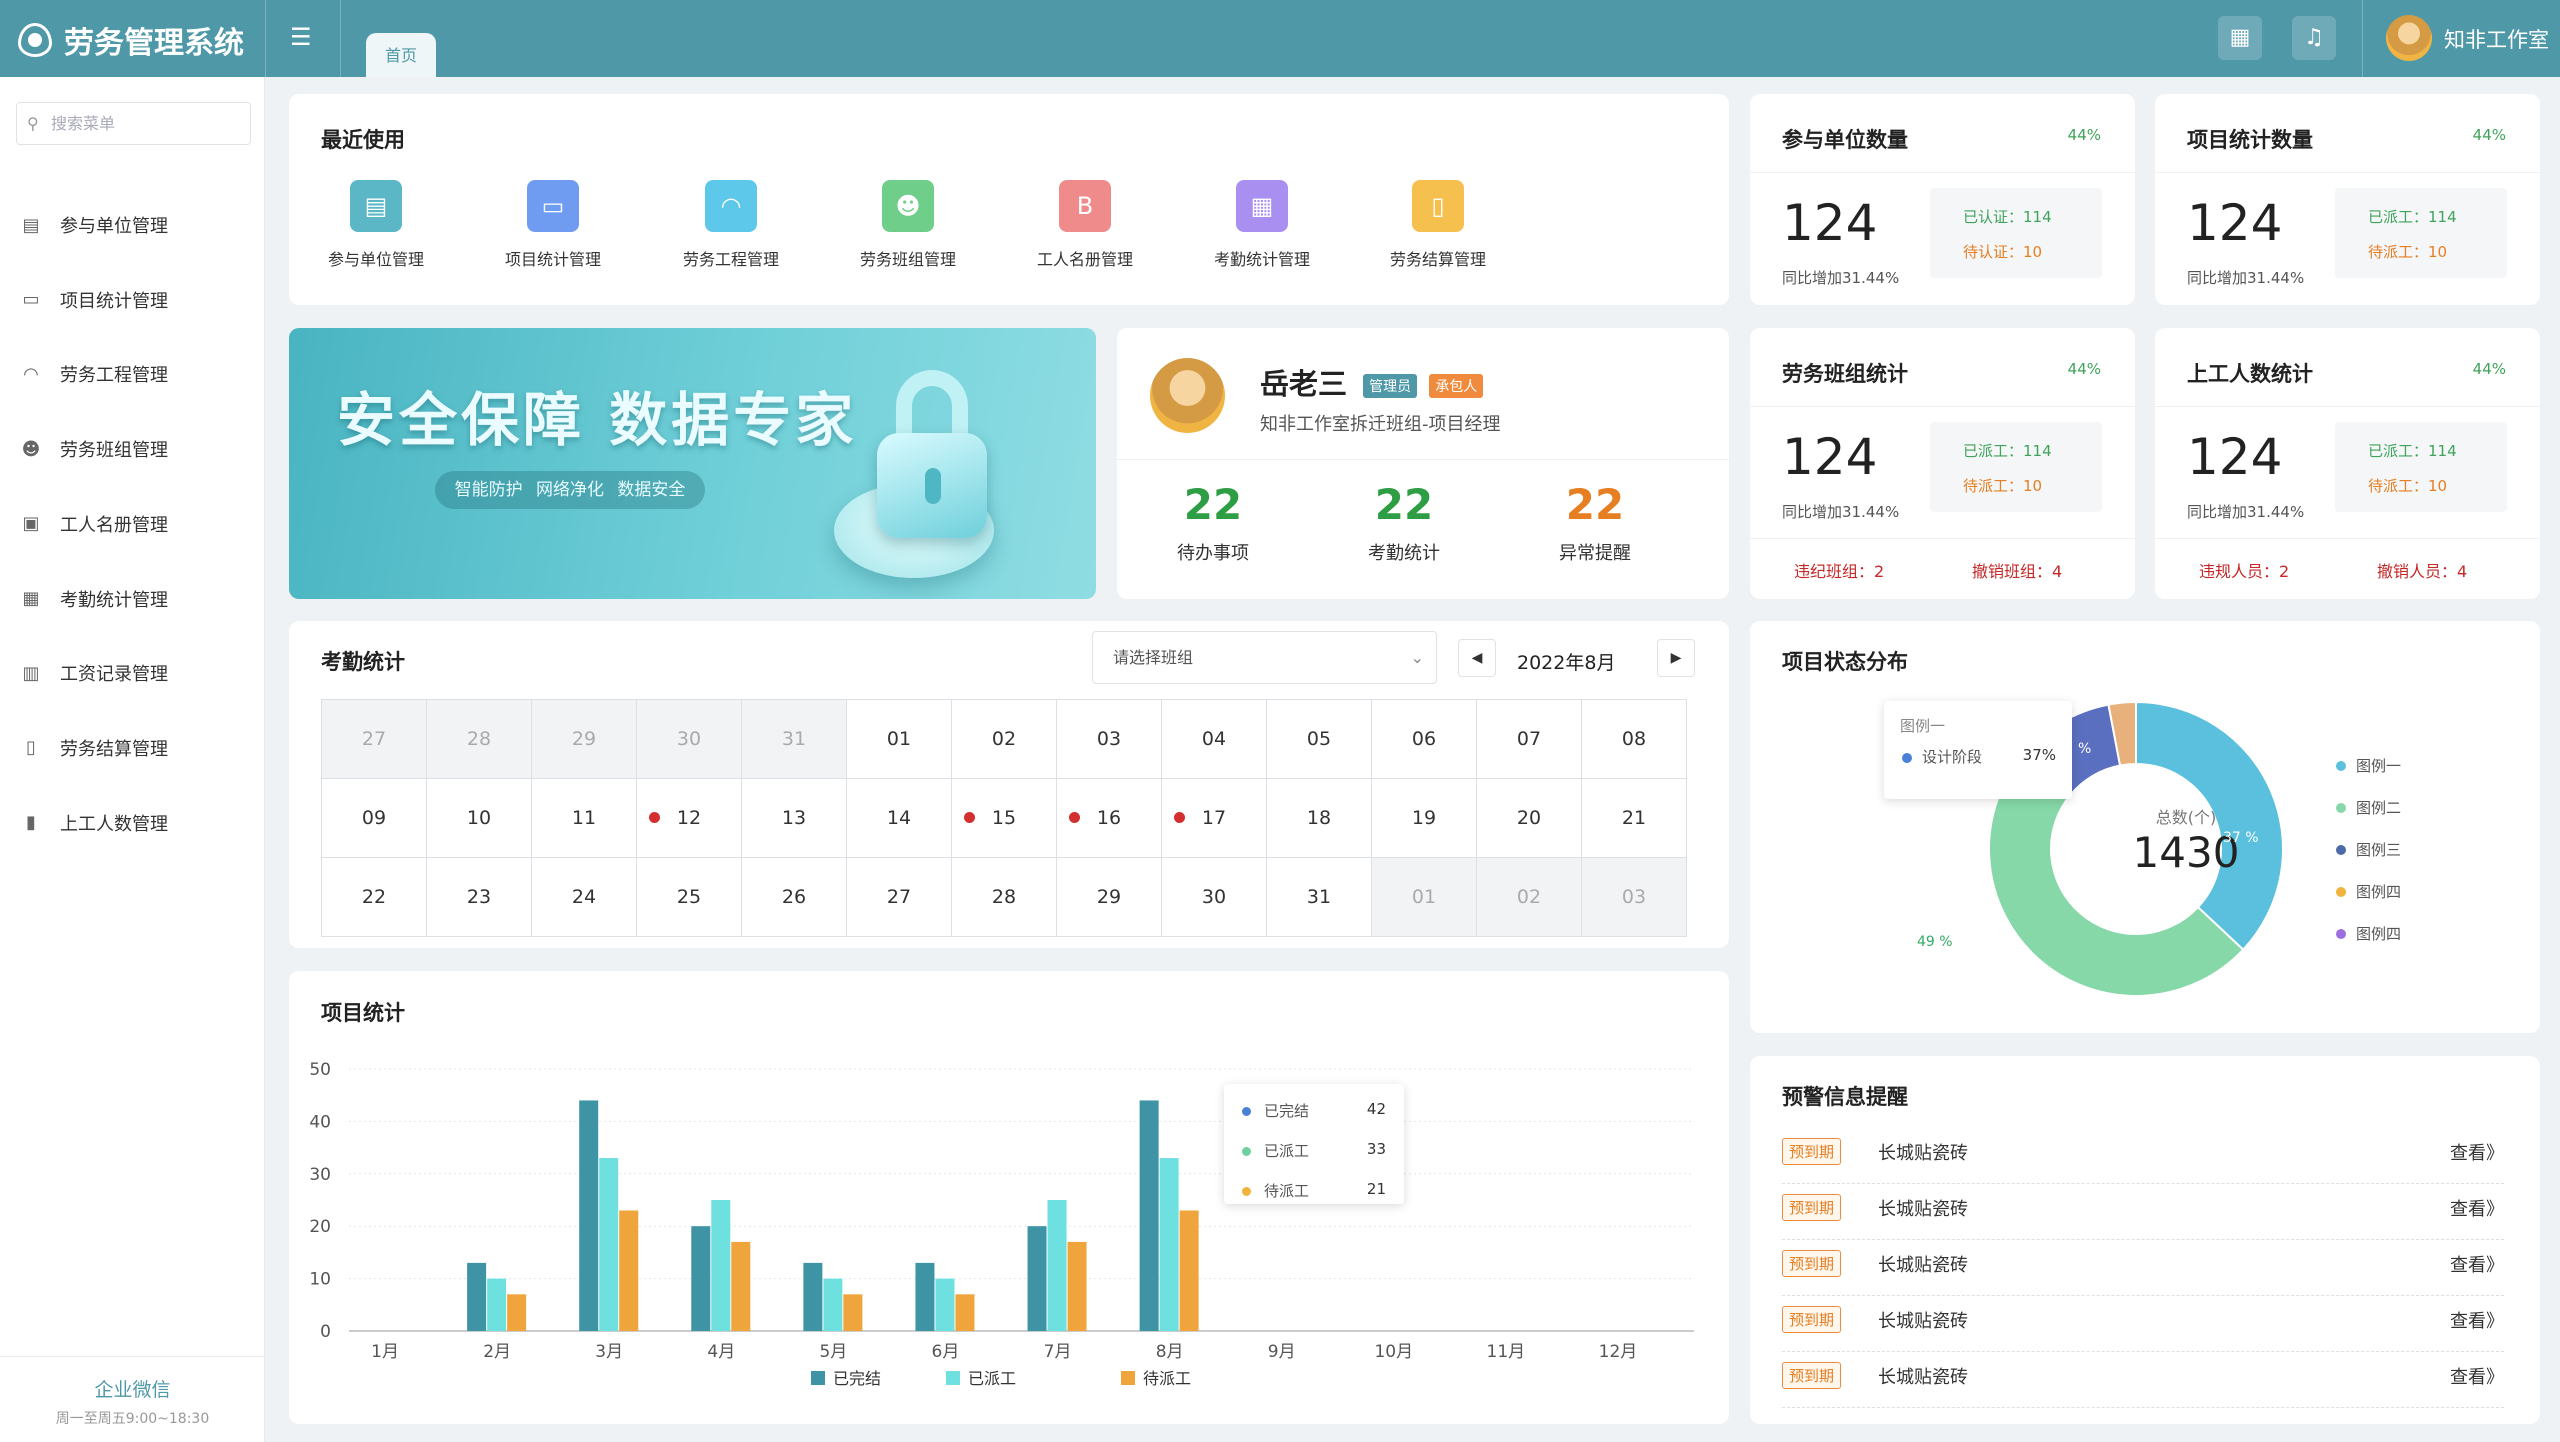 This screenshot has width=2560, height=1442. I want to click on recent-item-5: B 工人名册管理, so click(1085, 225).